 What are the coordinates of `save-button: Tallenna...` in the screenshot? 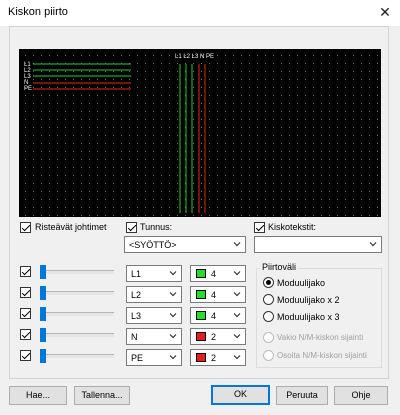 It's located at (102, 395).